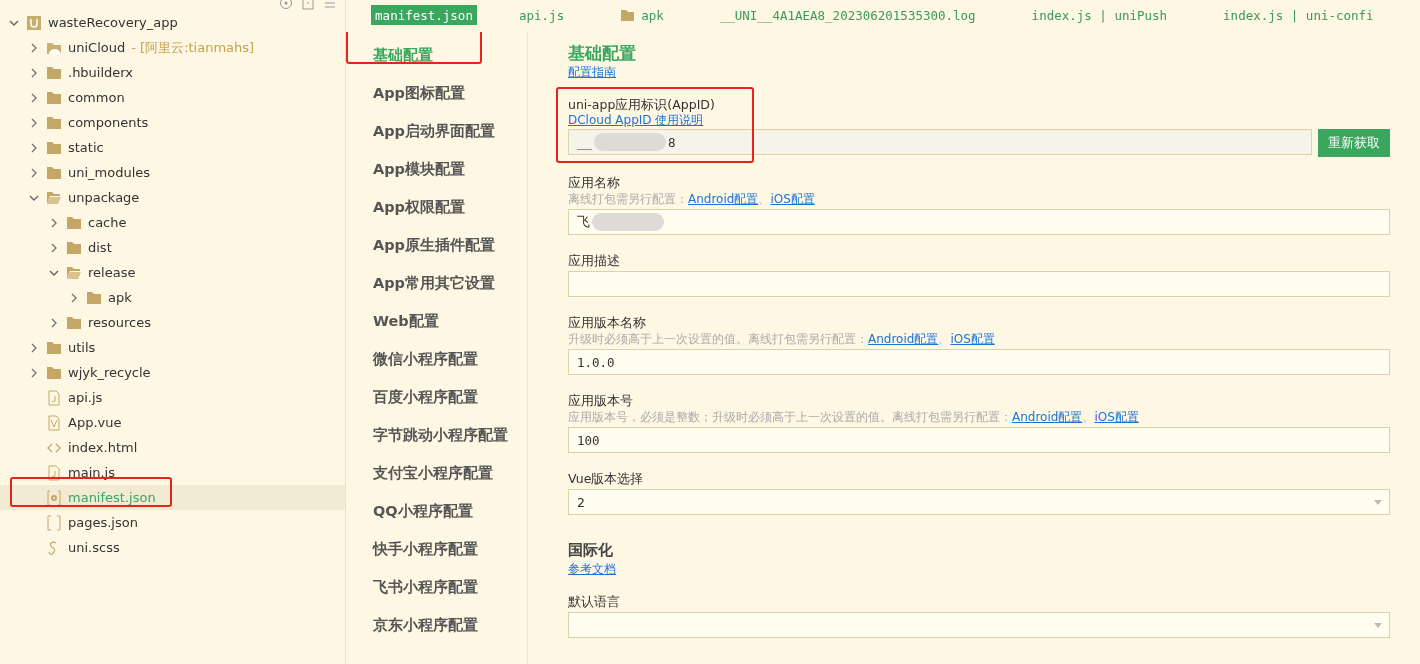  What do you see at coordinates (172, 147) in the screenshot?
I see `tree-item: static` at bounding box center [172, 147].